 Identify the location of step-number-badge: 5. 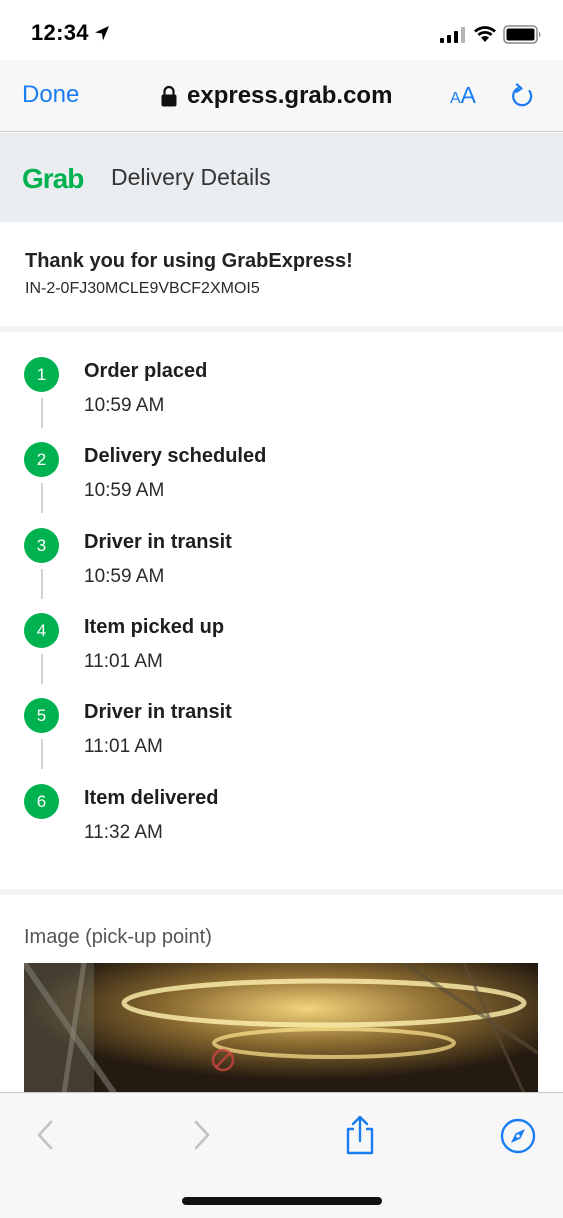
(41, 715).